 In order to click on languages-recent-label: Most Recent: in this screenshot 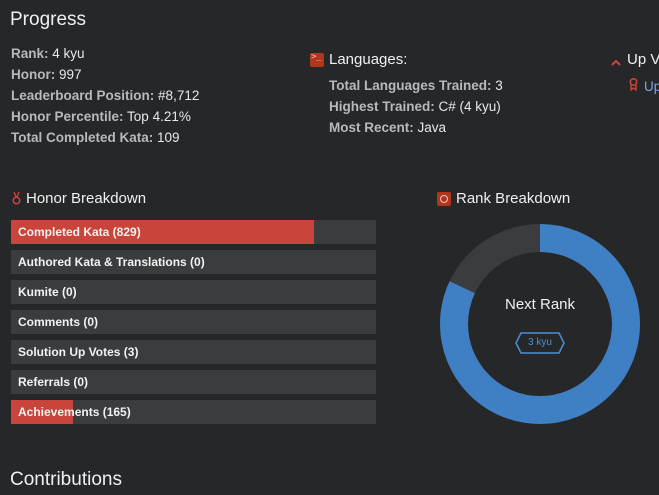, I will do `click(371, 127)`.